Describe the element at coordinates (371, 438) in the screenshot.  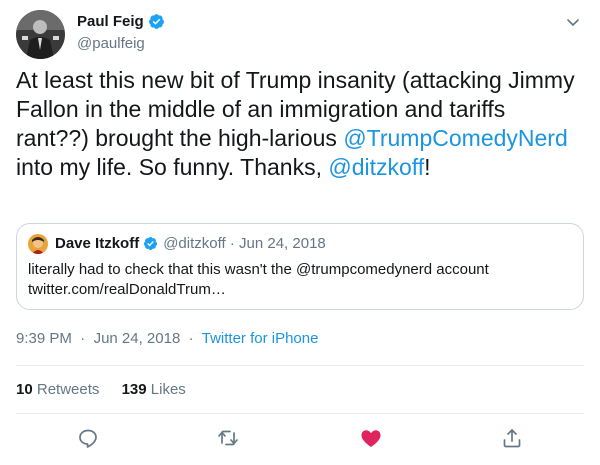
I see `like-icon` at that location.